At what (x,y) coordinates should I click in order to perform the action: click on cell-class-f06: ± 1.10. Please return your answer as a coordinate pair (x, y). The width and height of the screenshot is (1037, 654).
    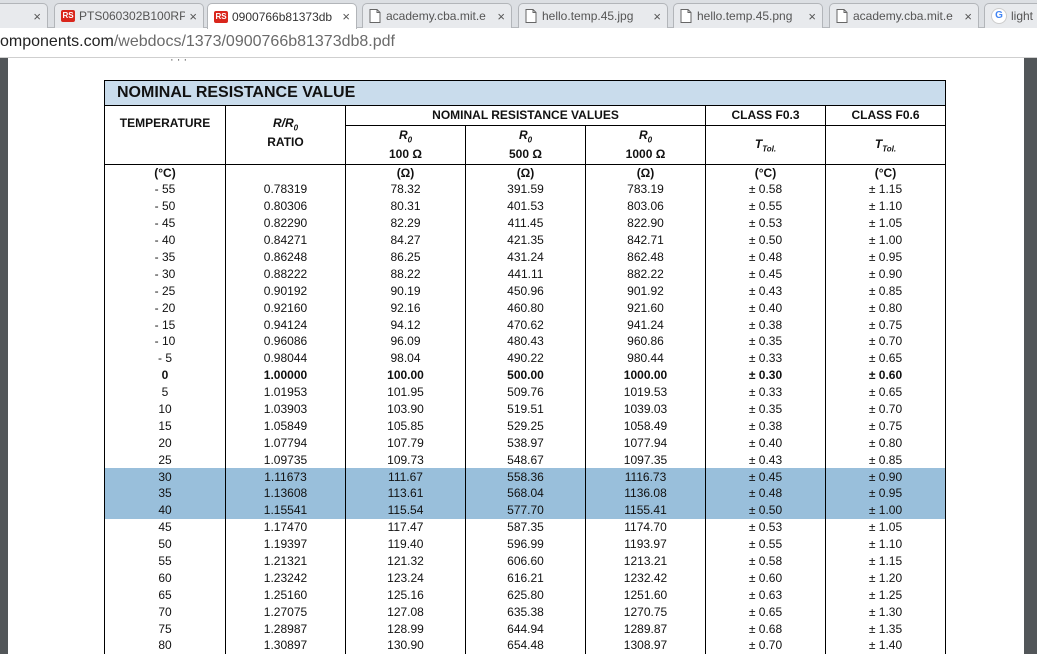
    Looking at the image, I should click on (885, 206).